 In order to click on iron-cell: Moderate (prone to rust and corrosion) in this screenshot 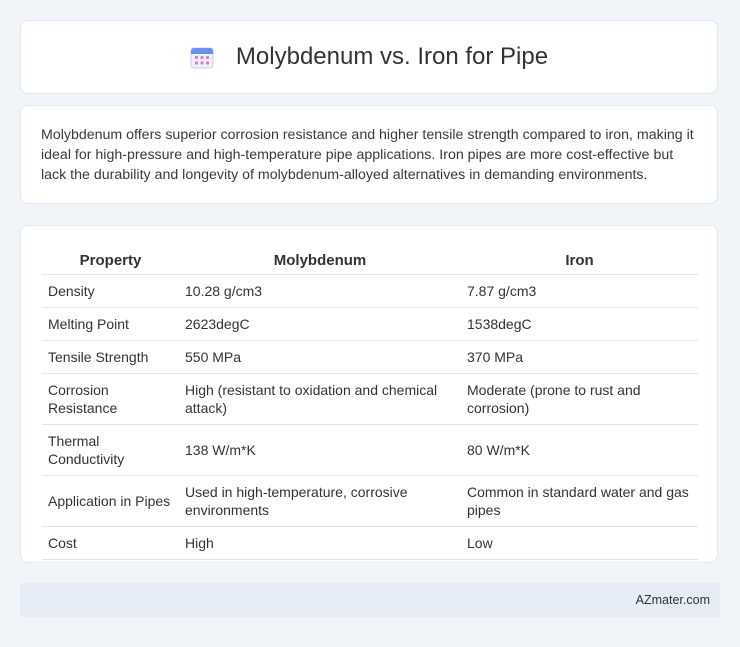, I will do `click(579, 399)`.